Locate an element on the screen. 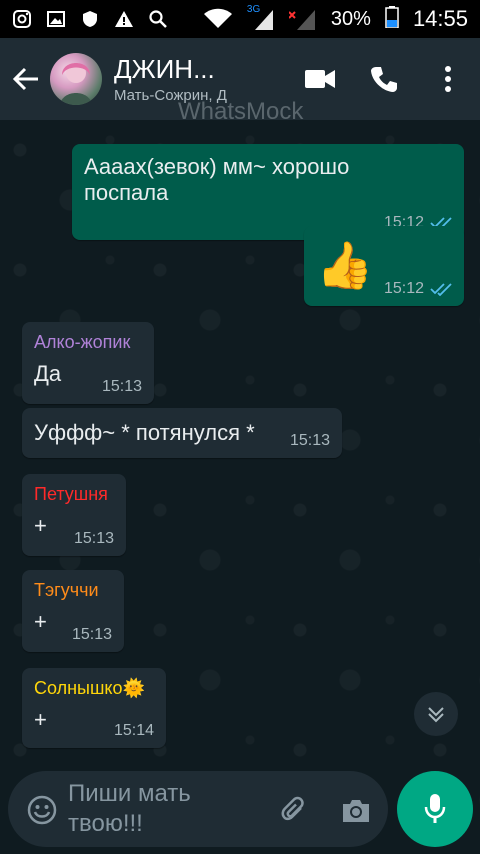 The image size is (480, 854). microphone-icon is located at coordinates (435, 808).